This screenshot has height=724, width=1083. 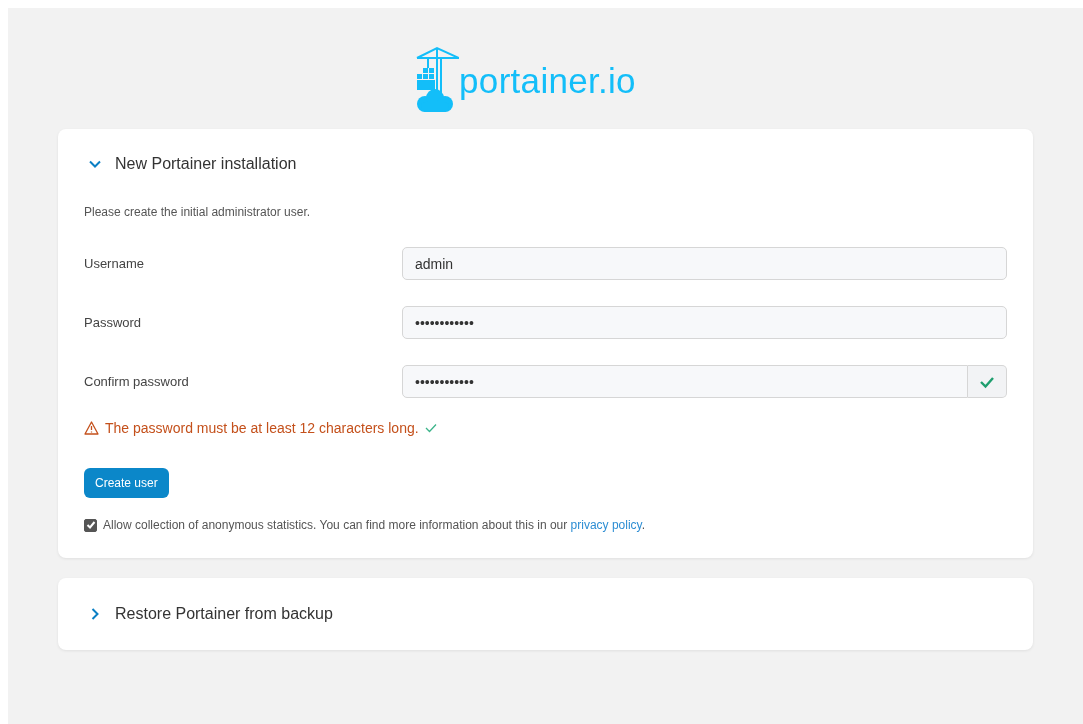 I want to click on panel-toggle: Restore Portainer from backup, so click(x=545, y=614).